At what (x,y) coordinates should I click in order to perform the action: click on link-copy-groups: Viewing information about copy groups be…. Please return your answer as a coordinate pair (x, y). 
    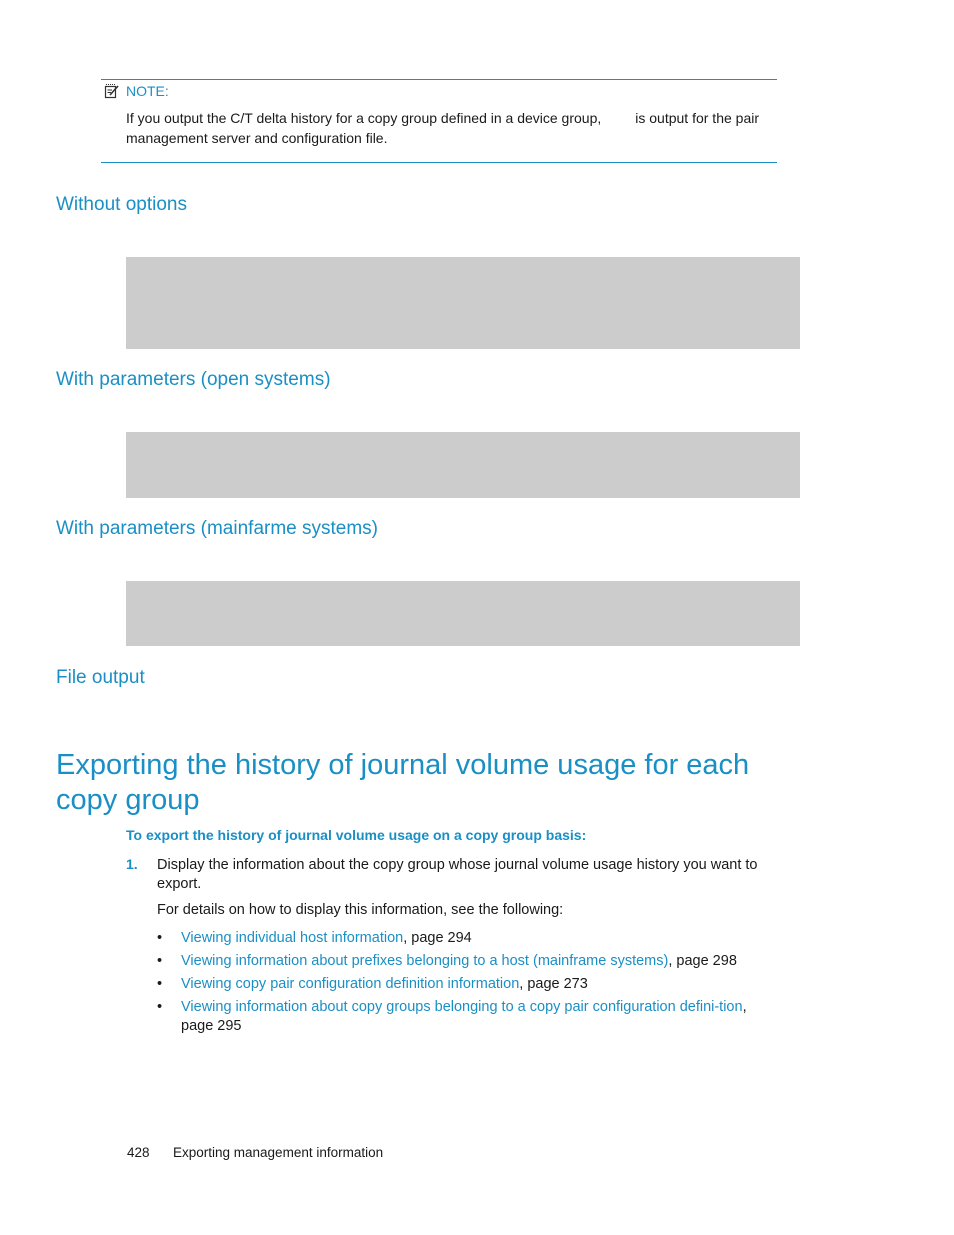
    Looking at the image, I should click on (462, 1007).